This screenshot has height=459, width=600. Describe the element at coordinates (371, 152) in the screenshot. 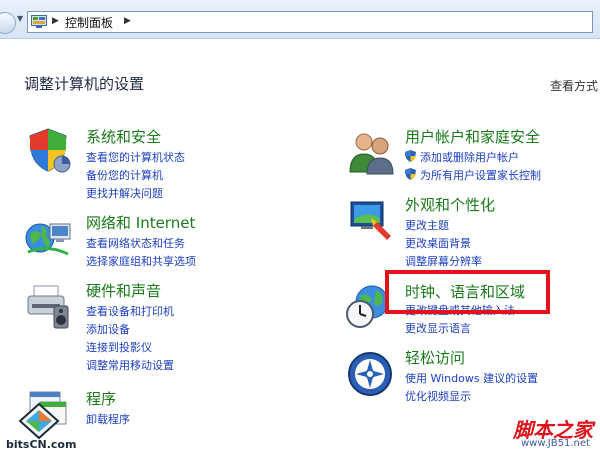

I see `users-icon` at that location.